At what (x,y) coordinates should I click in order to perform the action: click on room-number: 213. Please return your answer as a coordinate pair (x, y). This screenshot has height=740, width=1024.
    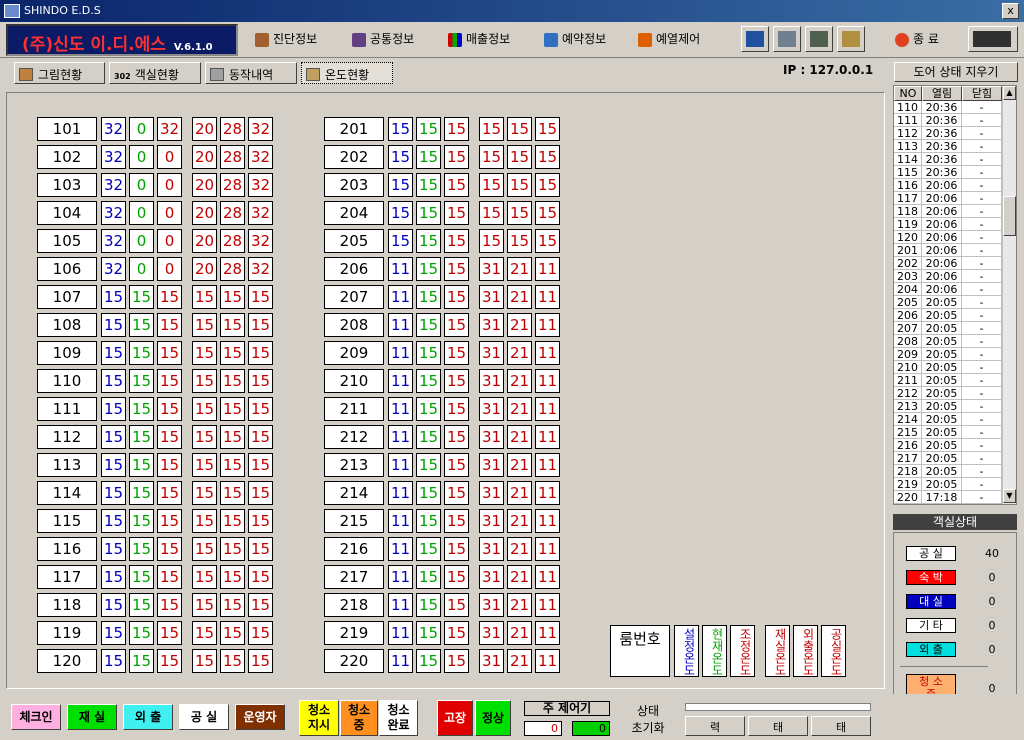
    Looking at the image, I should click on (354, 465).